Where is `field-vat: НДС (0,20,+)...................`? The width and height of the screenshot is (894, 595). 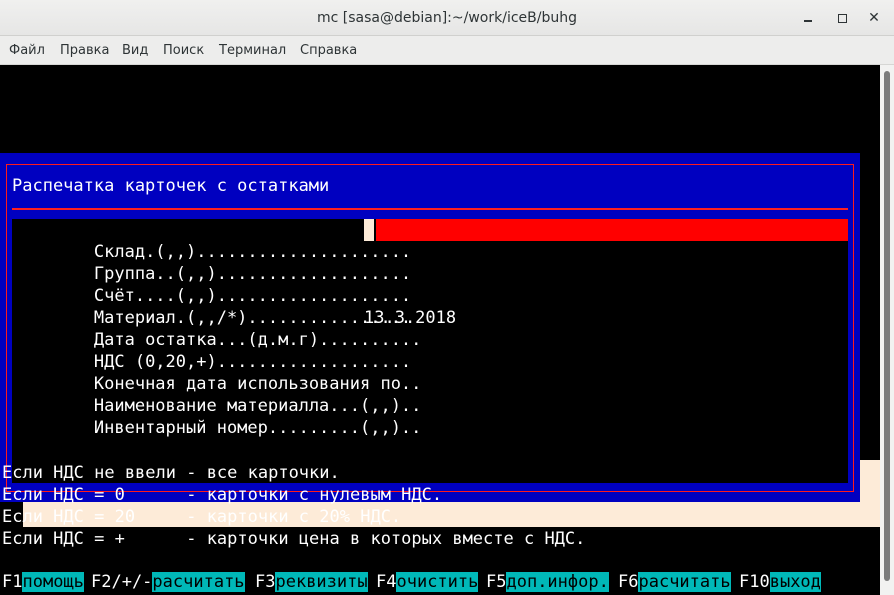 field-vat: НДС (0,20,+)................... is located at coordinates (211, 350).